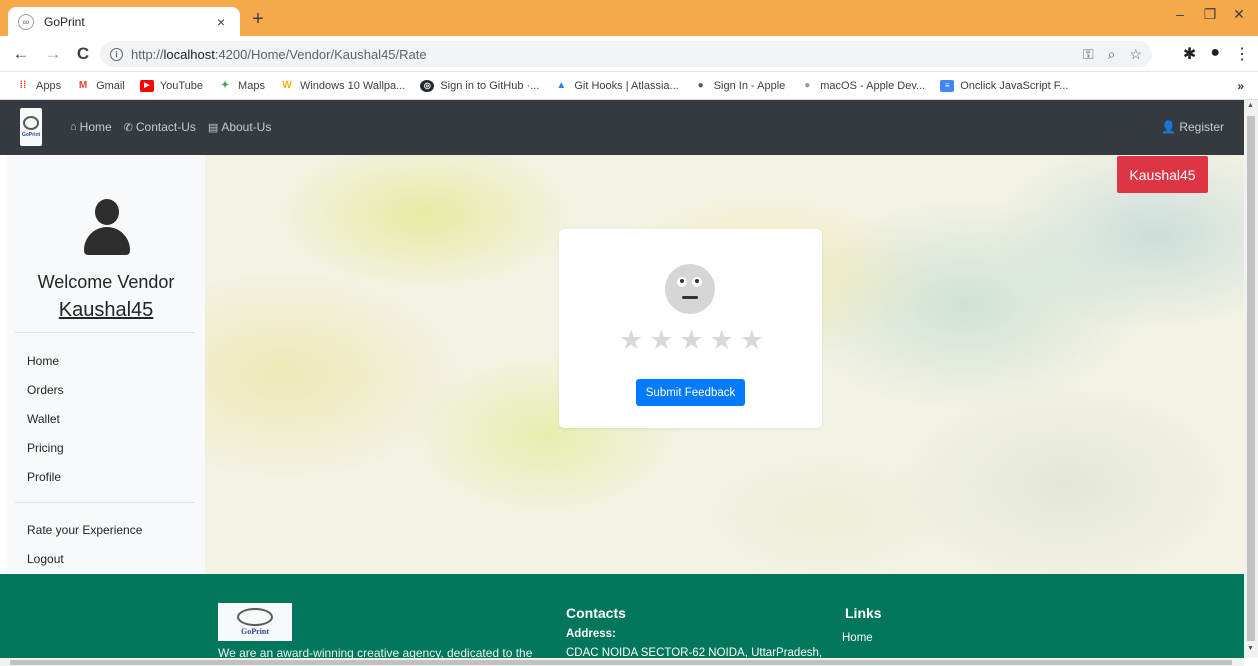  Describe the element at coordinates (21, 54) in the screenshot. I see `back-arrow-icon: ←` at that location.